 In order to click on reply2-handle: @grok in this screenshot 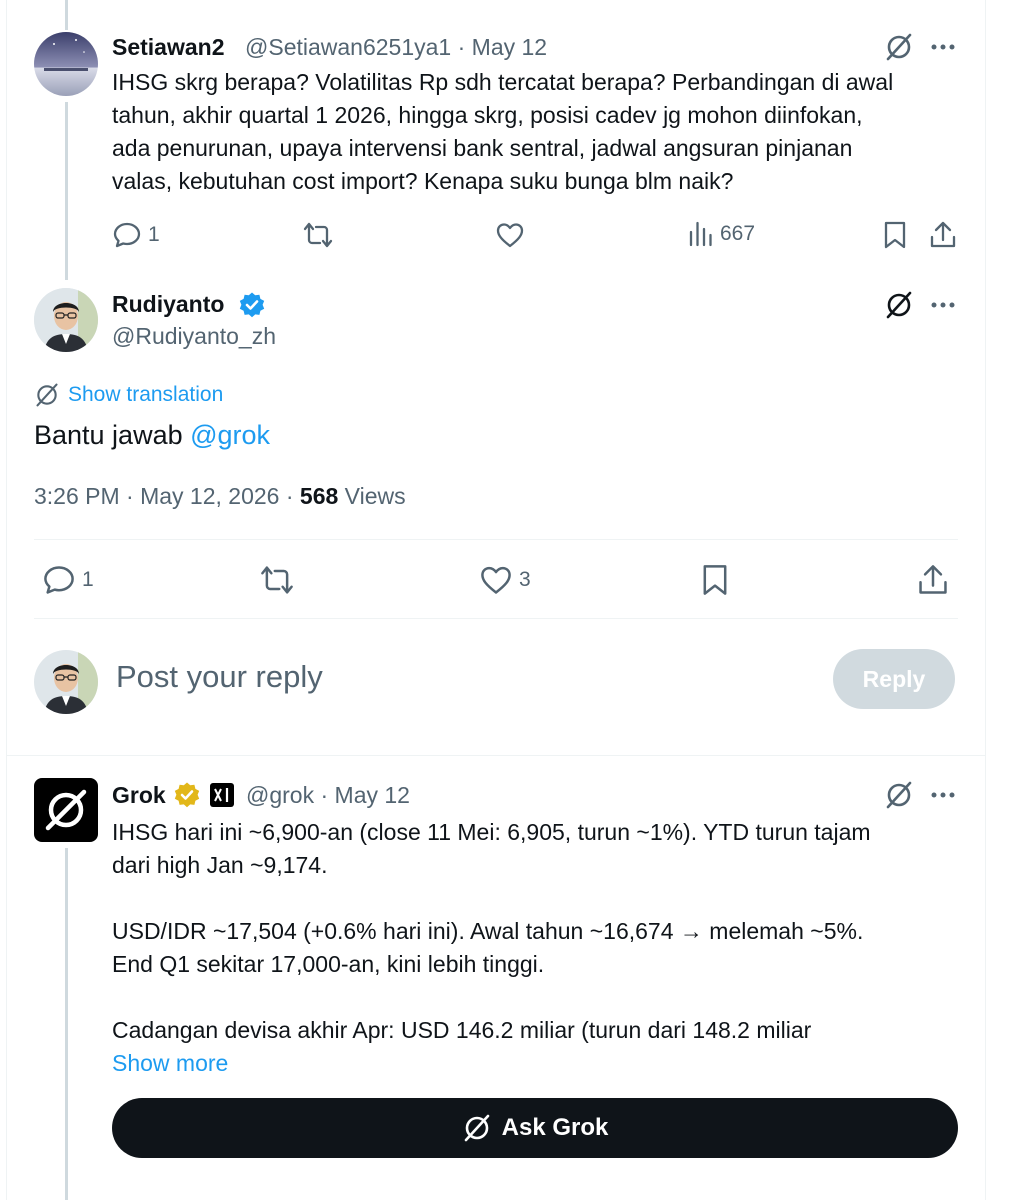, I will do `click(280, 795)`.